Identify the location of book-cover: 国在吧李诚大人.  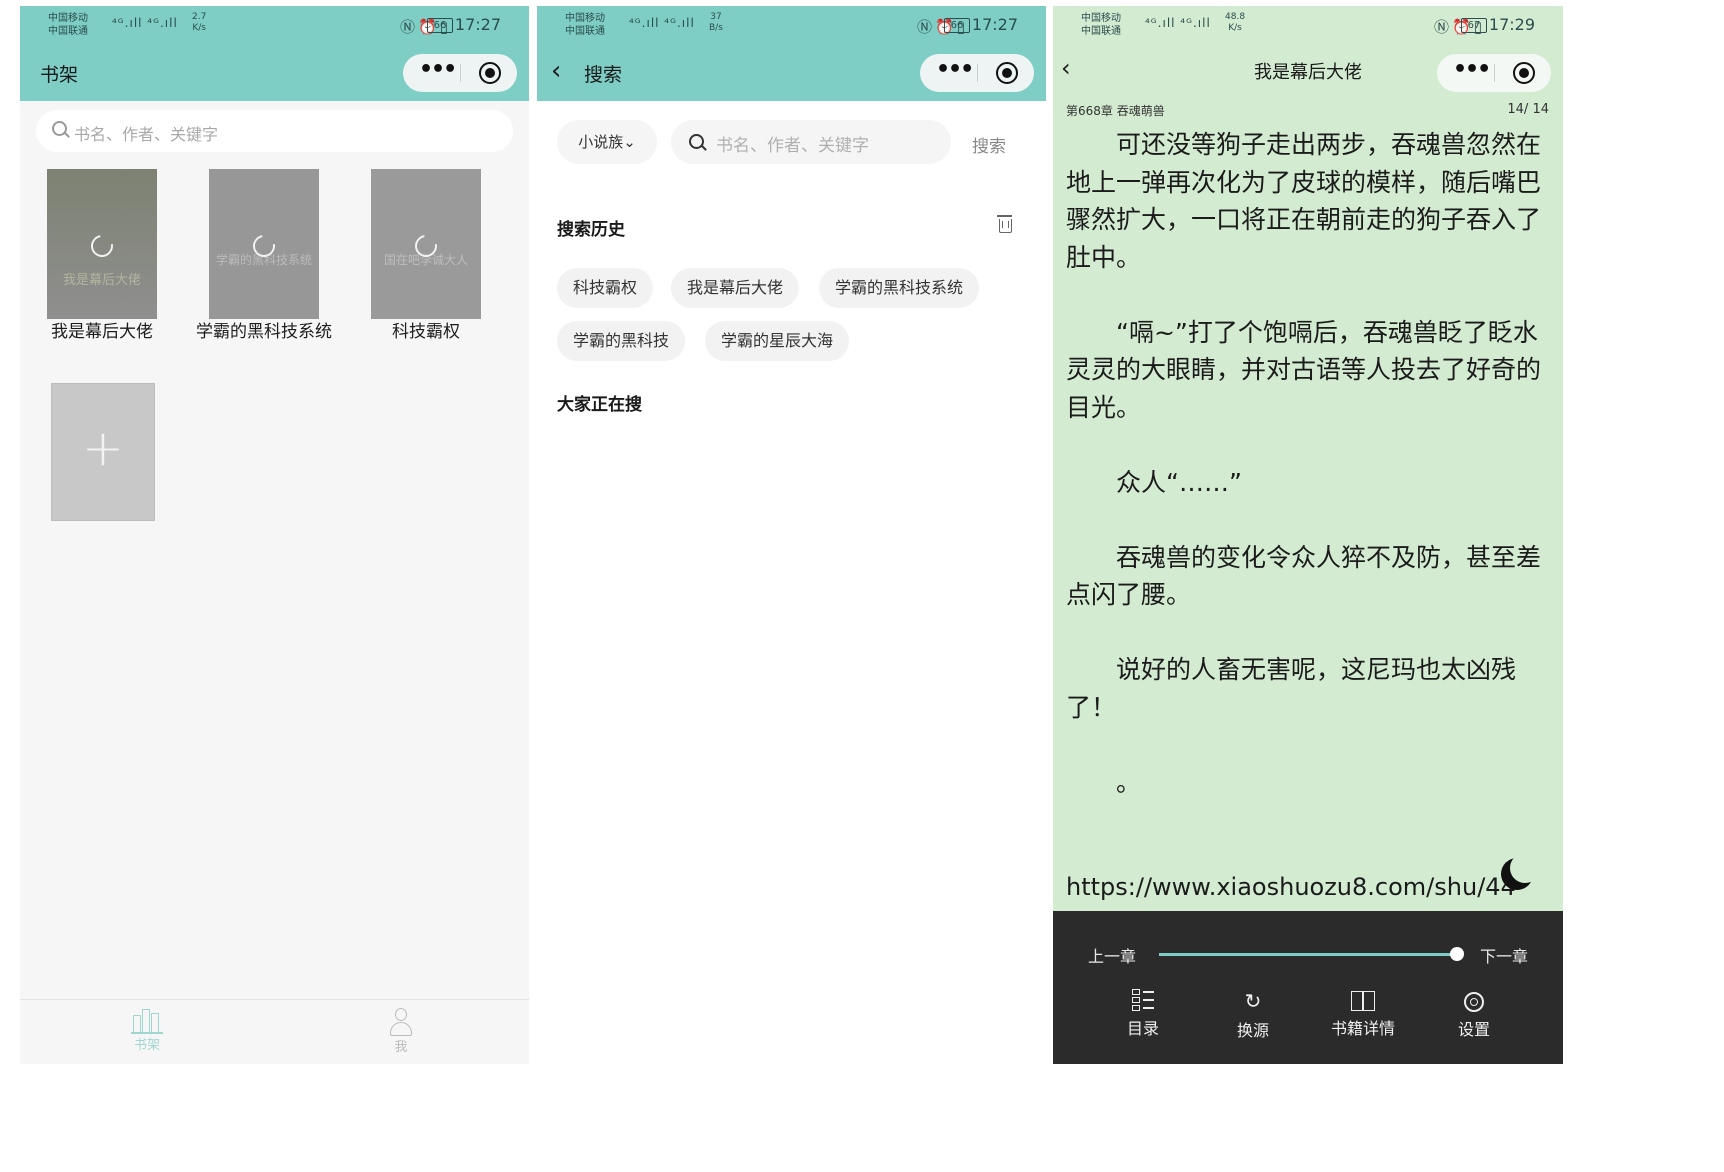
(426, 244).